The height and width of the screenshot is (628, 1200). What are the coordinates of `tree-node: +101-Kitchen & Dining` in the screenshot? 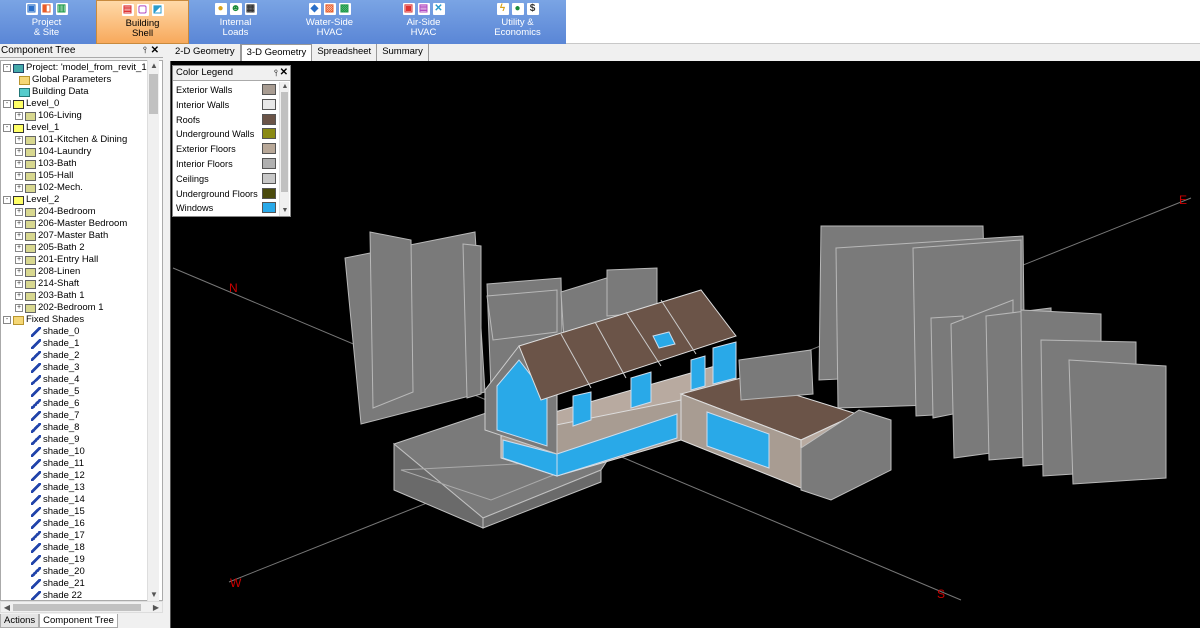 It's located at (71, 140).